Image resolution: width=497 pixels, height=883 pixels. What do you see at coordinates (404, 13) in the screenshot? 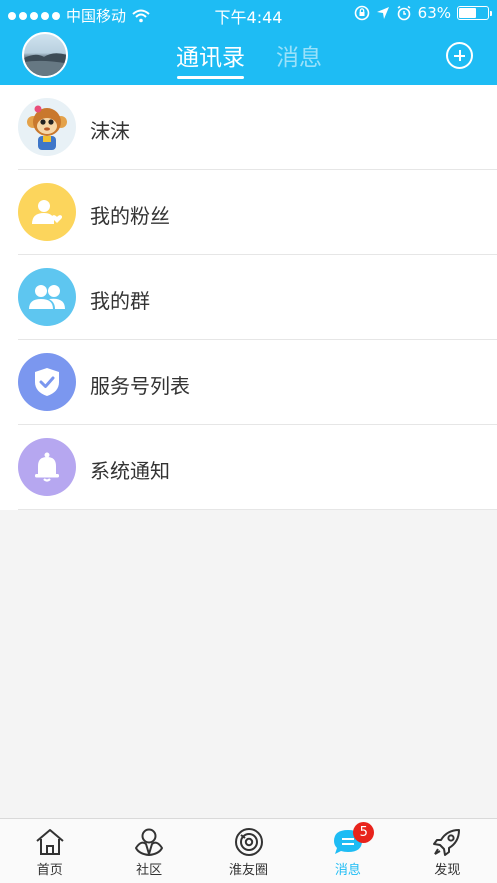
I see `alarm-icon` at bounding box center [404, 13].